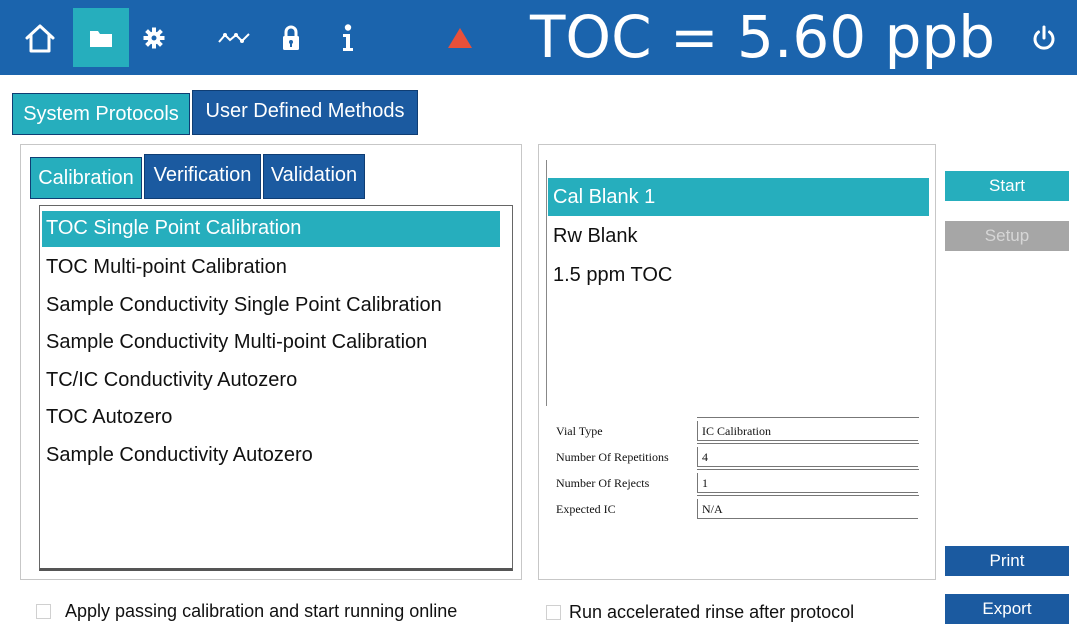 The width and height of the screenshot is (1077, 627). I want to click on property-value-rejects: 1, so click(808, 481).